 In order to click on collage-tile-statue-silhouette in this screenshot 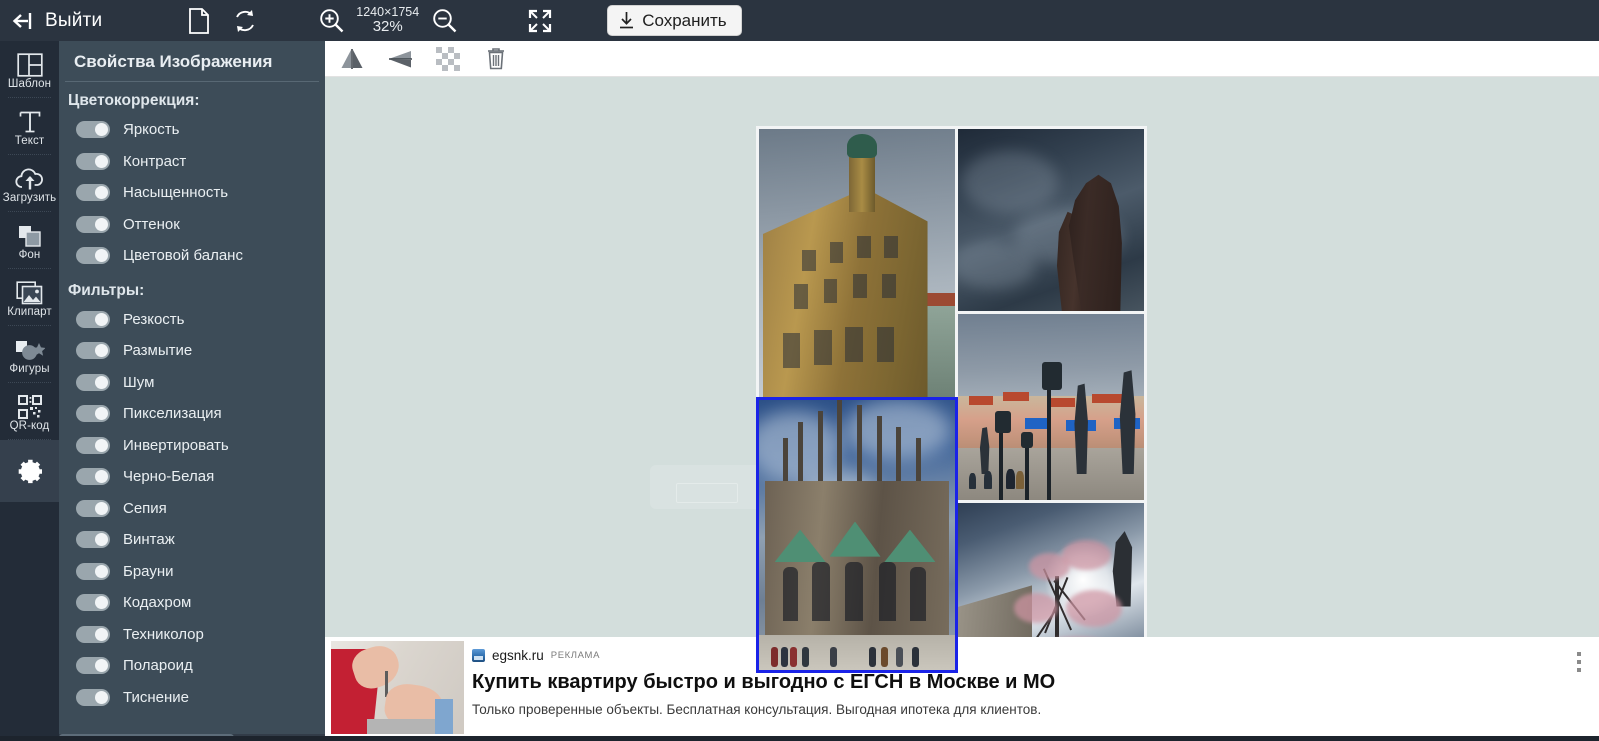, I will do `click(1051, 220)`.